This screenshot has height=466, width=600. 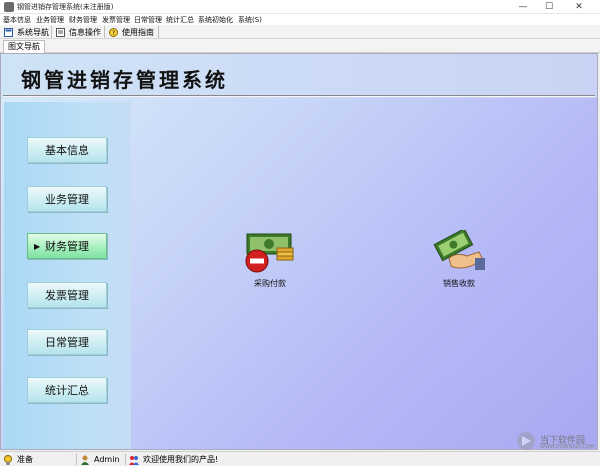 What do you see at coordinates (17, 20) in the screenshot?
I see `menu-item-basic-info: 基本信息` at bounding box center [17, 20].